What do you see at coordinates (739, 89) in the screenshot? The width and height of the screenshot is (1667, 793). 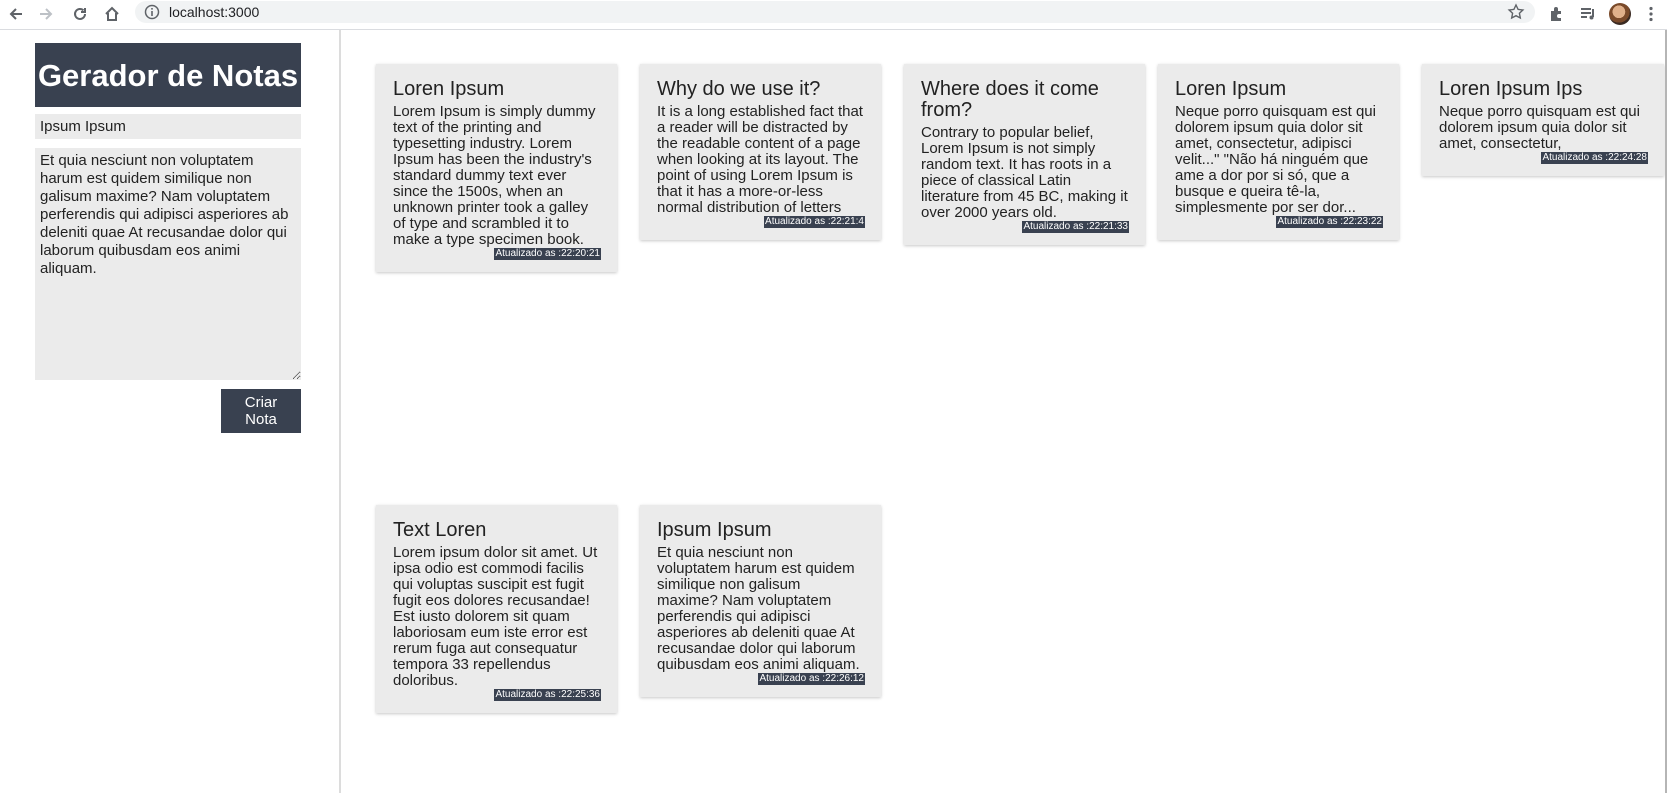 I see `note-title: Why do we use it?` at bounding box center [739, 89].